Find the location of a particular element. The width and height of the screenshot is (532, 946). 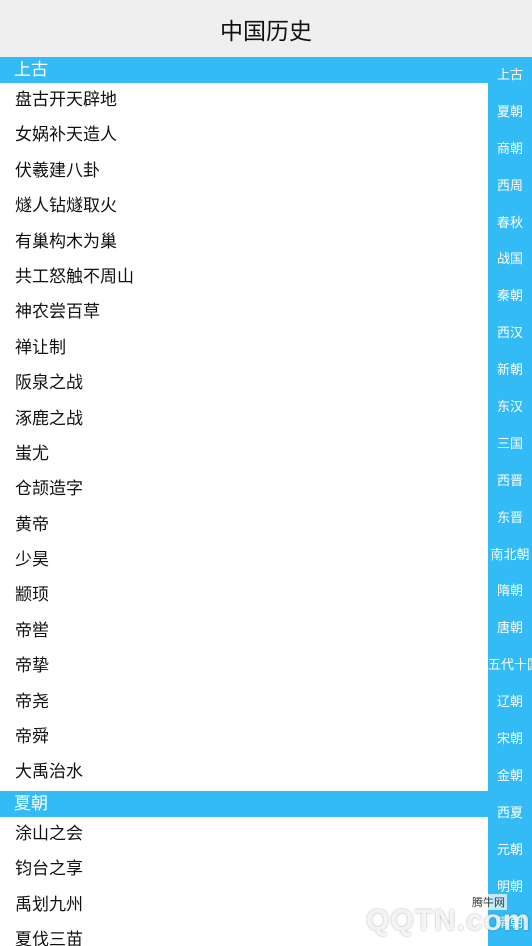

list-item: 大禹治水 is located at coordinates (244, 773).